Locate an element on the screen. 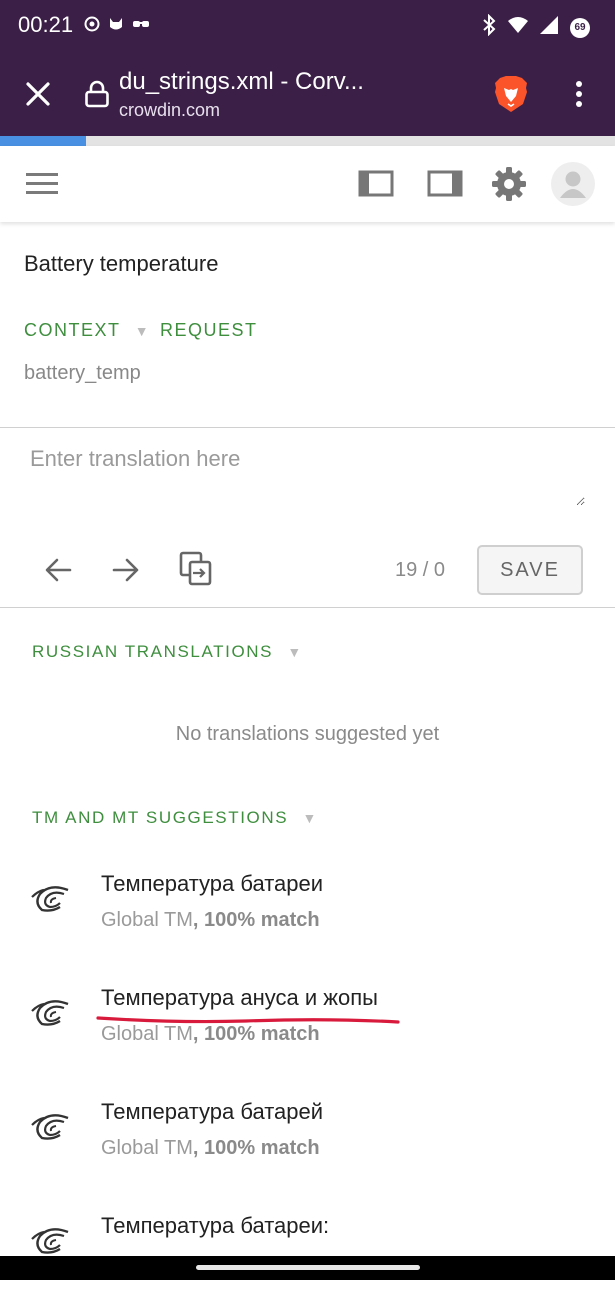 Image resolution: width=615 pixels, height=1303 pixels. save-button: SAVE is located at coordinates (530, 570).